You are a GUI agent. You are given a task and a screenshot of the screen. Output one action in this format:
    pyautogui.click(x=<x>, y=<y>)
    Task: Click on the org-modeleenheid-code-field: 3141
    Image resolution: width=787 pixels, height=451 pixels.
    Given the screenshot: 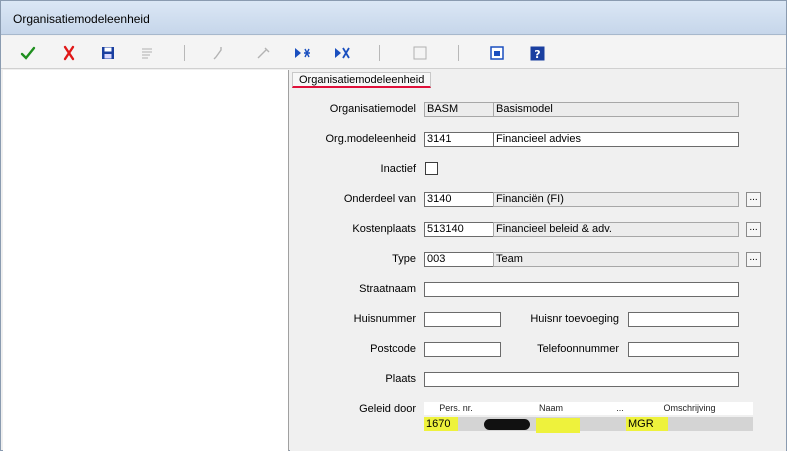 What is the action you would take?
    pyautogui.click(x=459, y=139)
    